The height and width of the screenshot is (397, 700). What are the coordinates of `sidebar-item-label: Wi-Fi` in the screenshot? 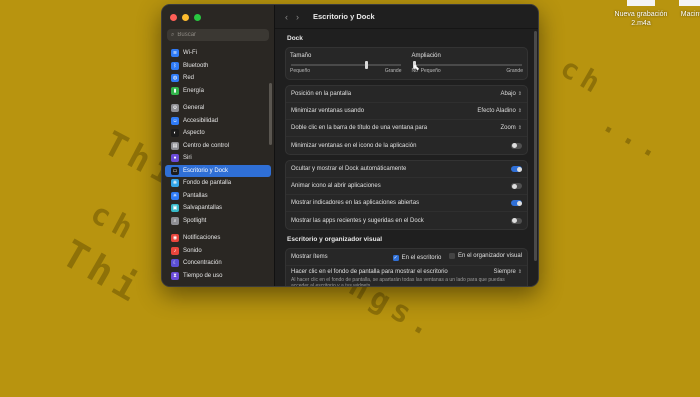 It's located at (190, 53).